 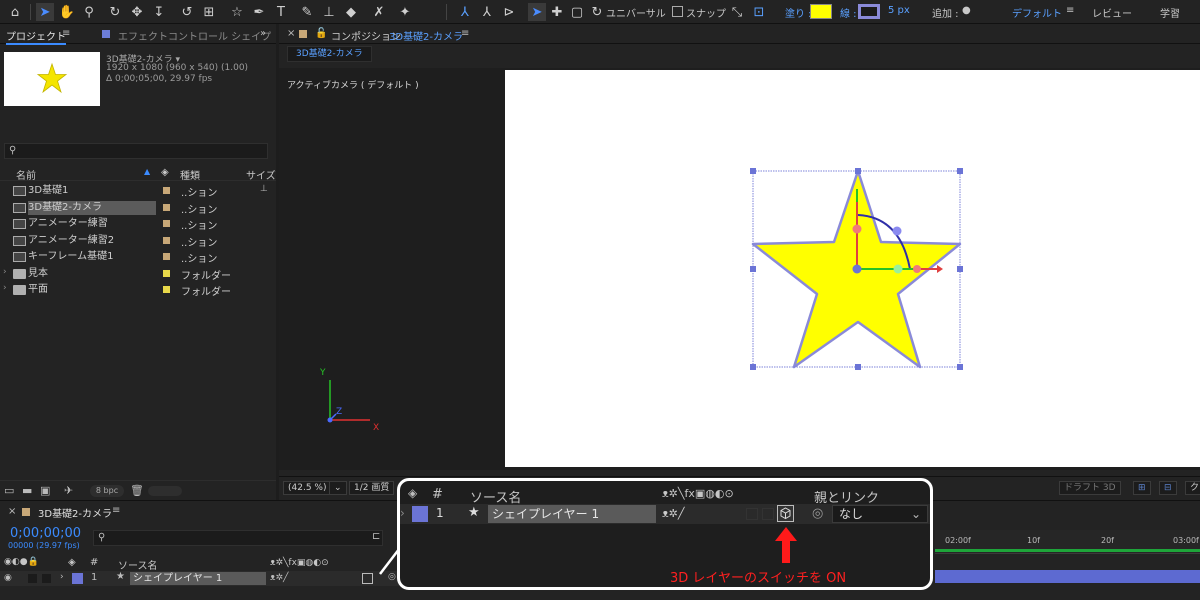 What do you see at coordinates (77, 578) in the screenshot?
I see `layer-label-color` at bounding box center [77, 578].